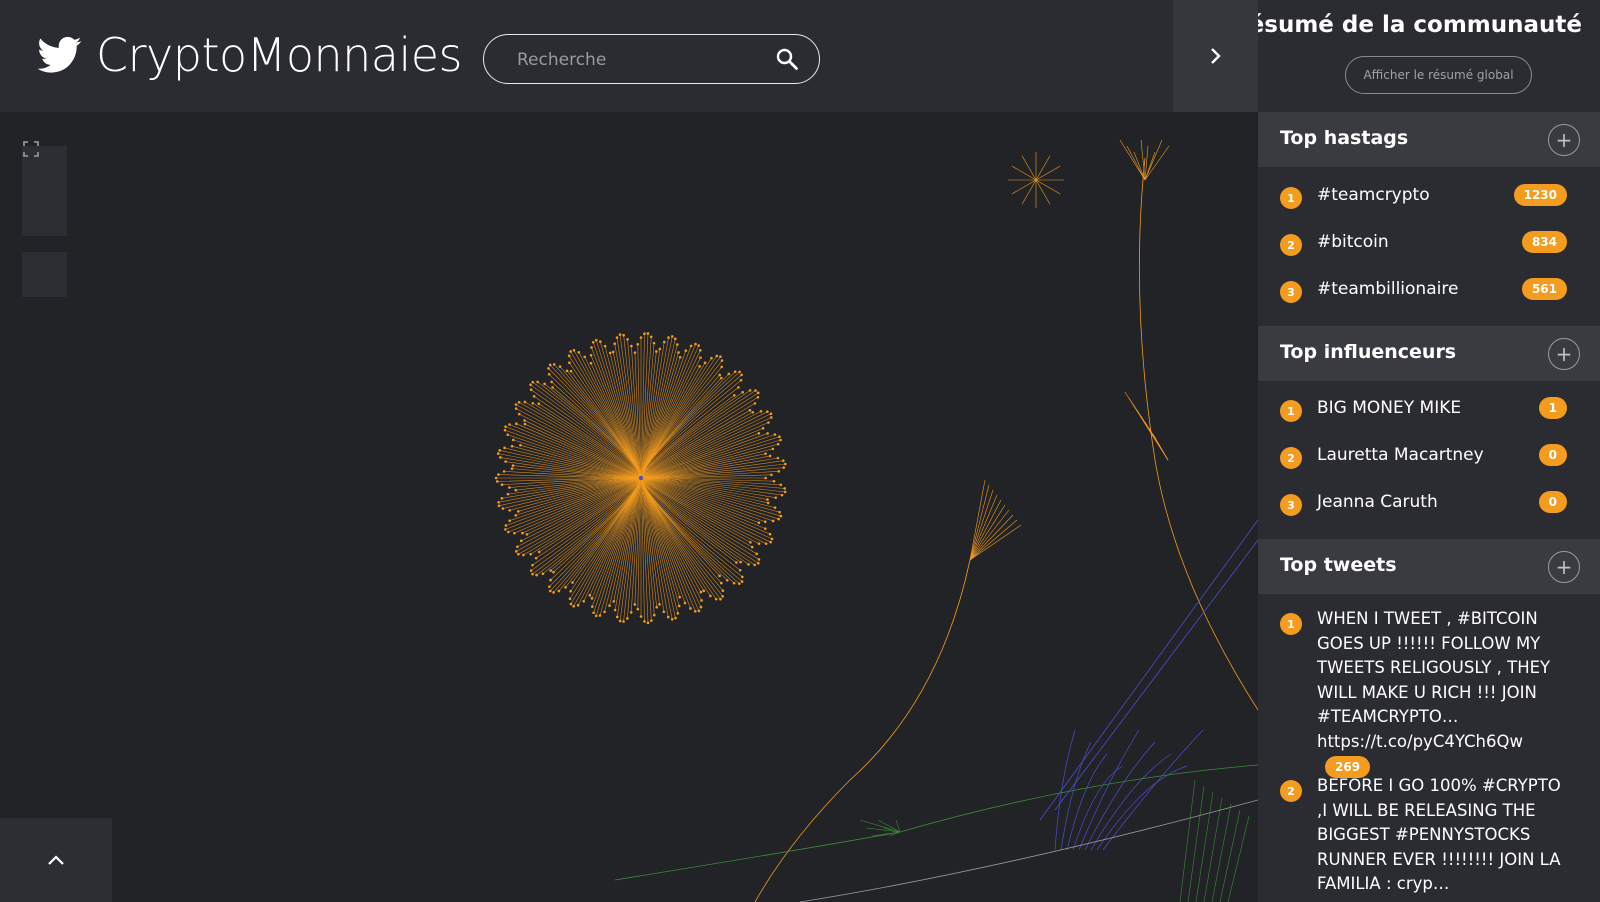  Describe the element at coordinates (1156, 675) in the screenshot. I see `blue-edge` at that location.